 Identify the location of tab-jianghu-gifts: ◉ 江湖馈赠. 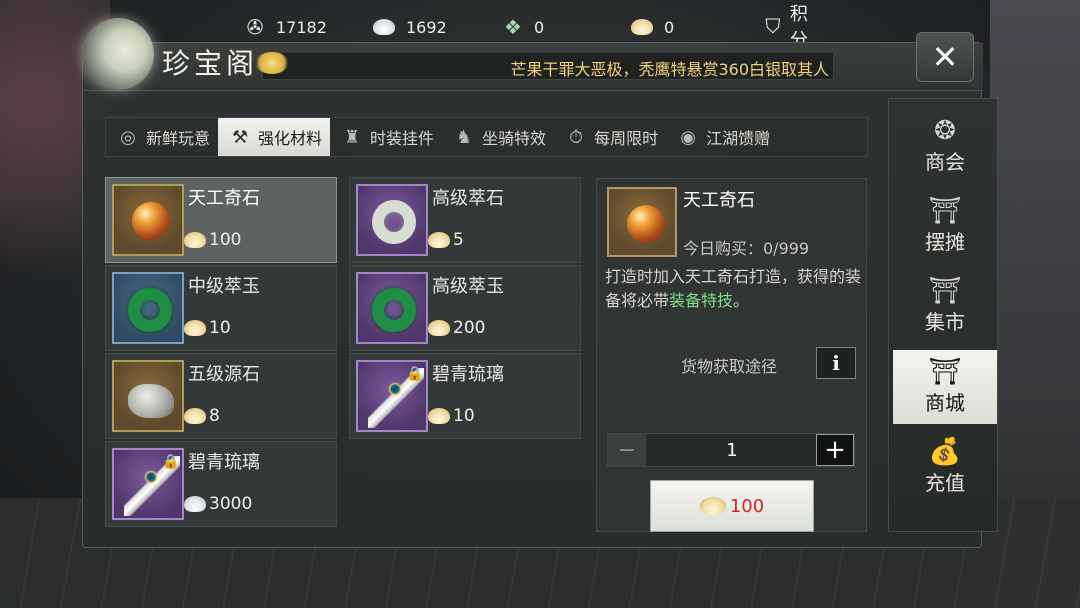
(722, 137).